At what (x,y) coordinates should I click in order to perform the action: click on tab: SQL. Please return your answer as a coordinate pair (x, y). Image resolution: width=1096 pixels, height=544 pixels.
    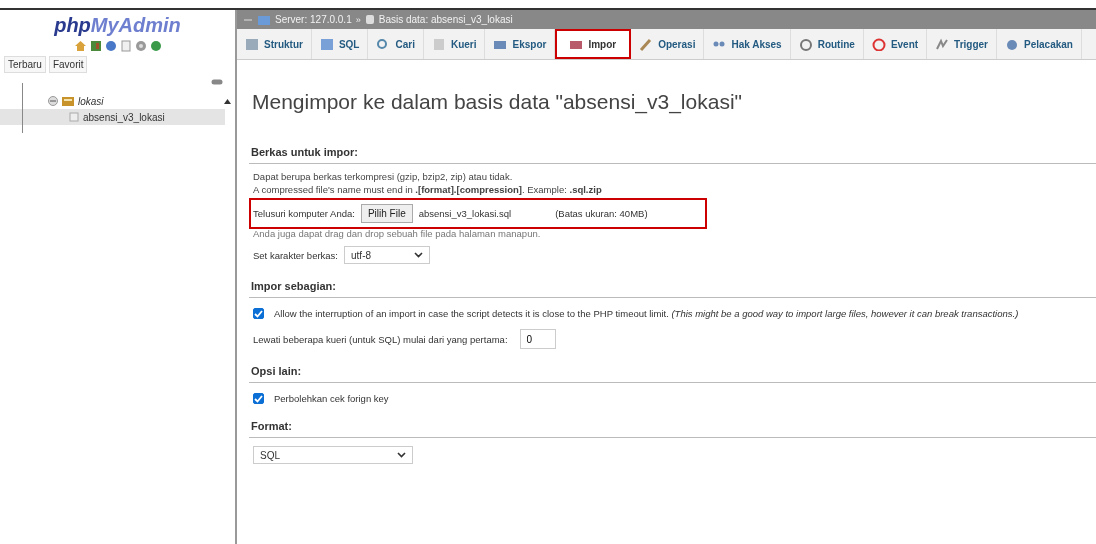
    Looking at the image, I should click on (340, 44).